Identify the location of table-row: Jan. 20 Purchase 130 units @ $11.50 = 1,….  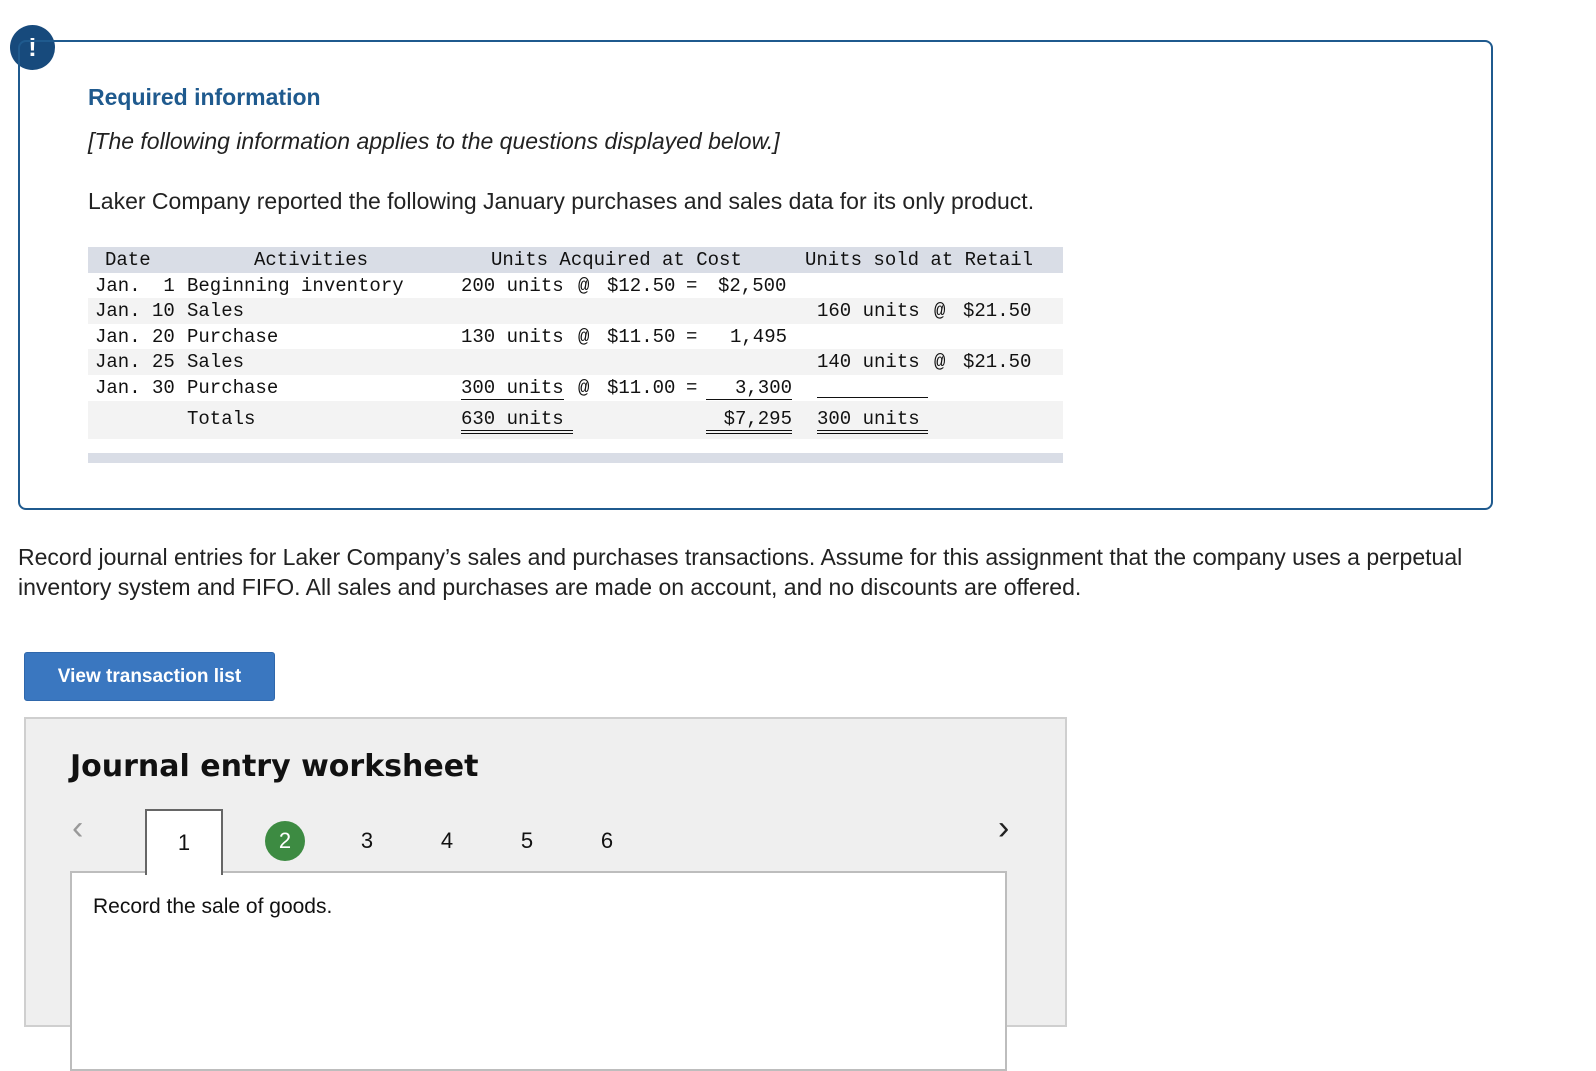
(575, 337).